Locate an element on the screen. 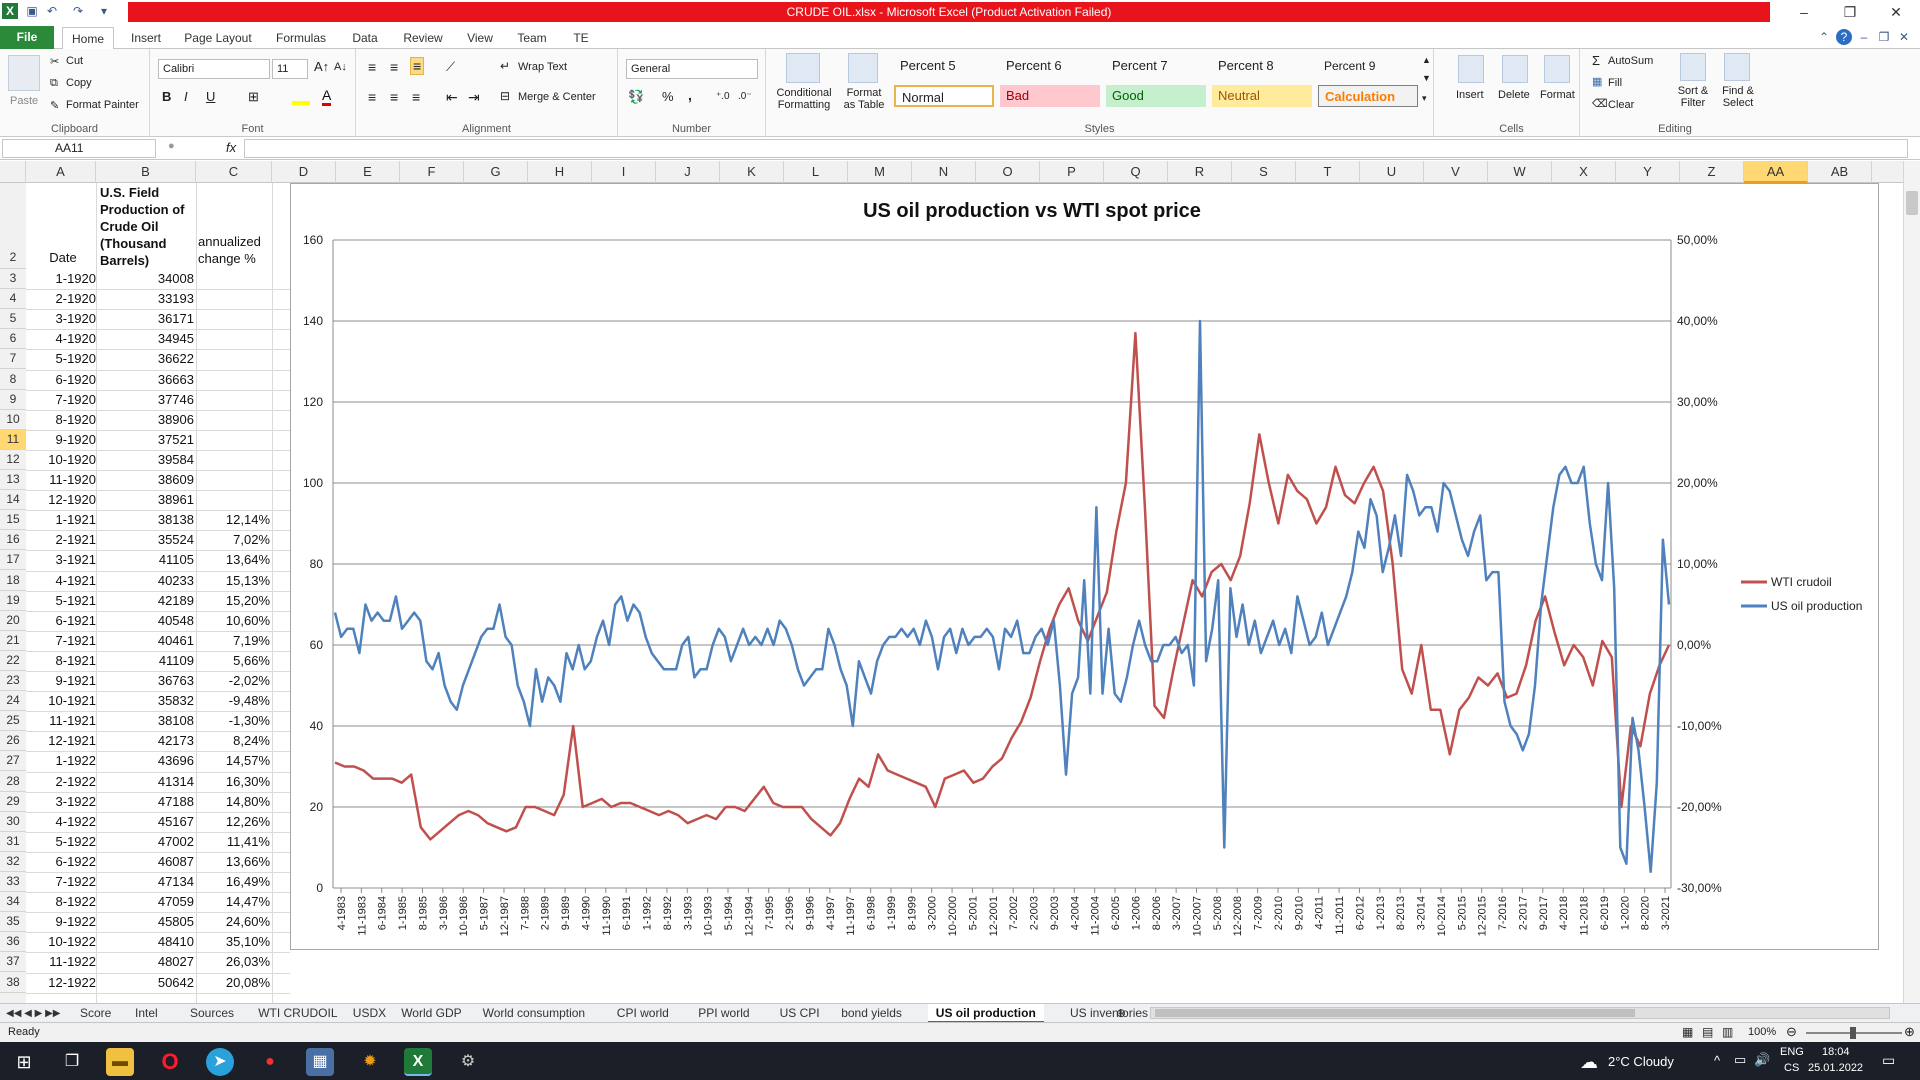 Image resolution: width=1920 pixels, height=1080 pixels. cell-production: 39584 is located at coordinates (145, 459).